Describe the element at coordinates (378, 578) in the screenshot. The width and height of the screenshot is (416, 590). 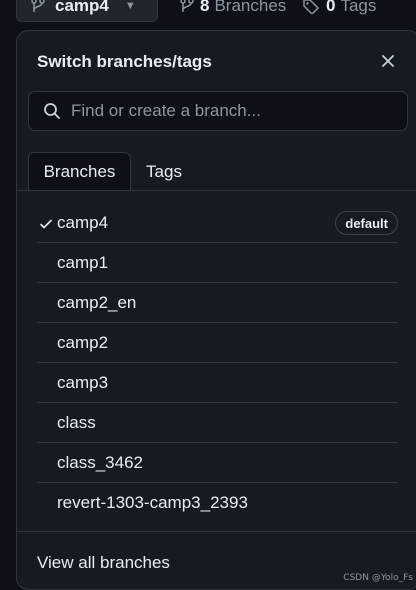
I see `watermark: CSDN @Yolo_Fs` at that location.